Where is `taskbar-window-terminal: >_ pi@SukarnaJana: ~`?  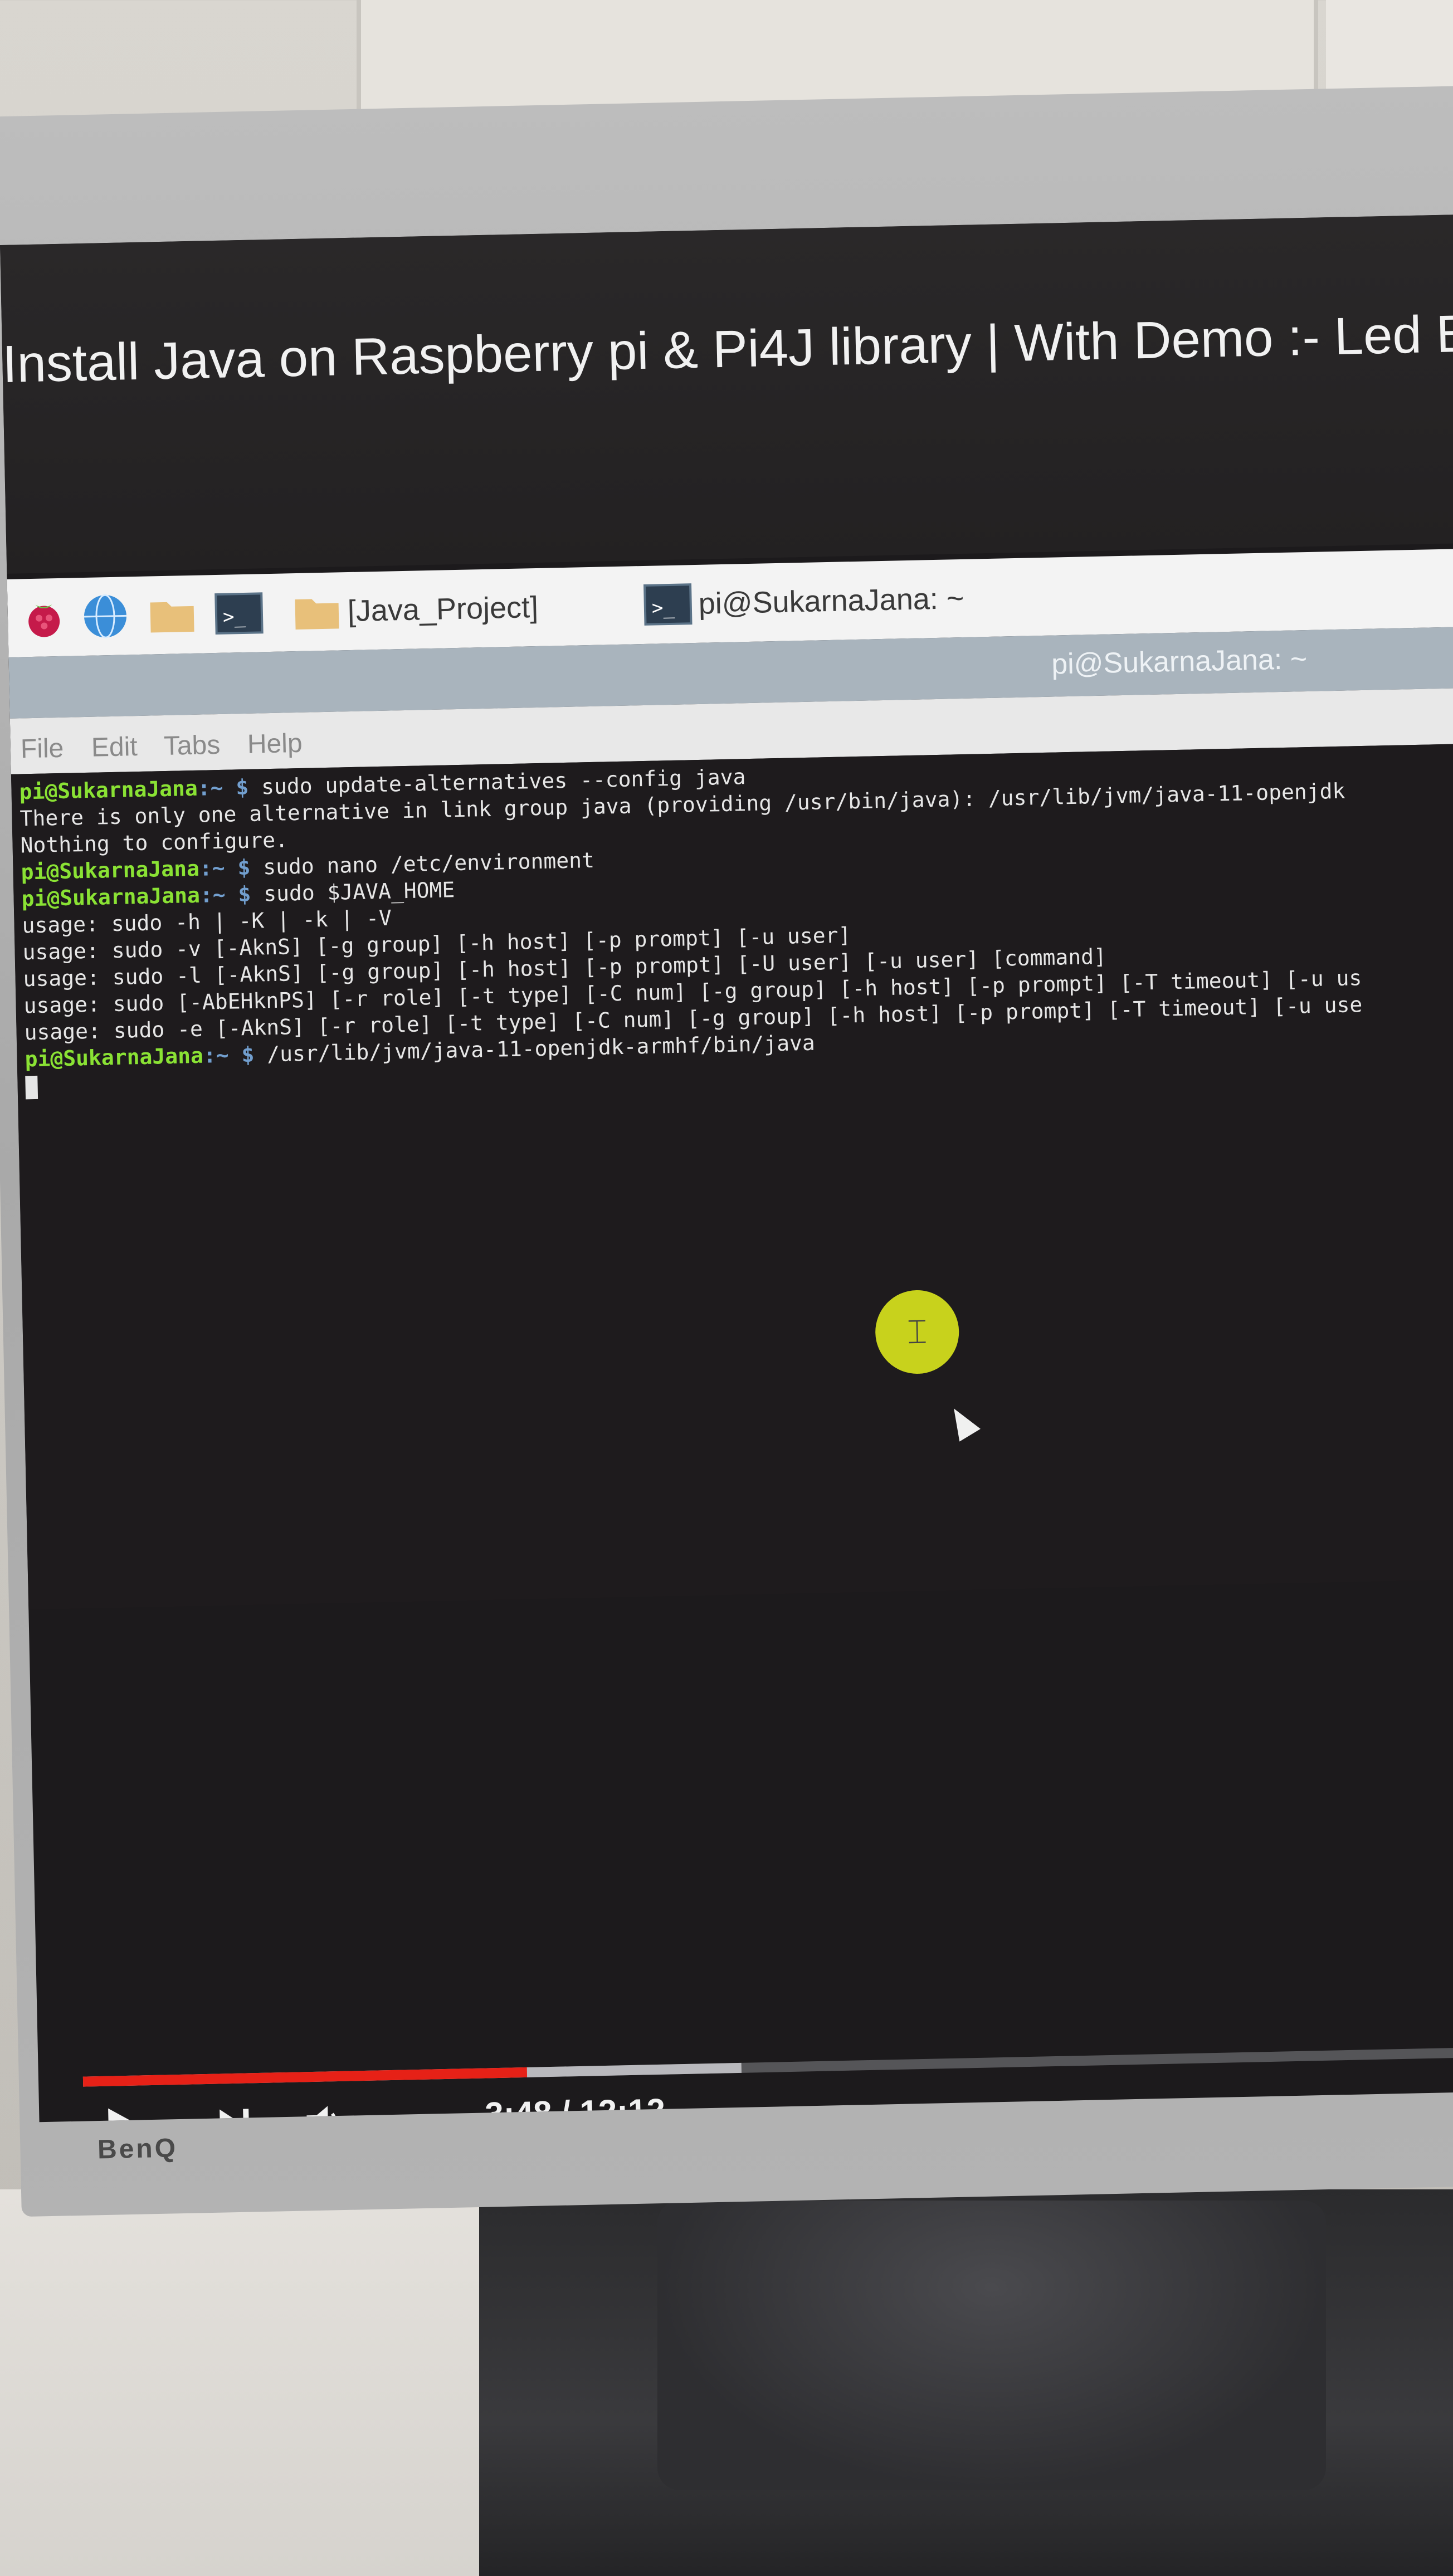
taskbar-window-terminal: >_ pi@SukarnaJana: ~ is located at coordinates (803, 601).